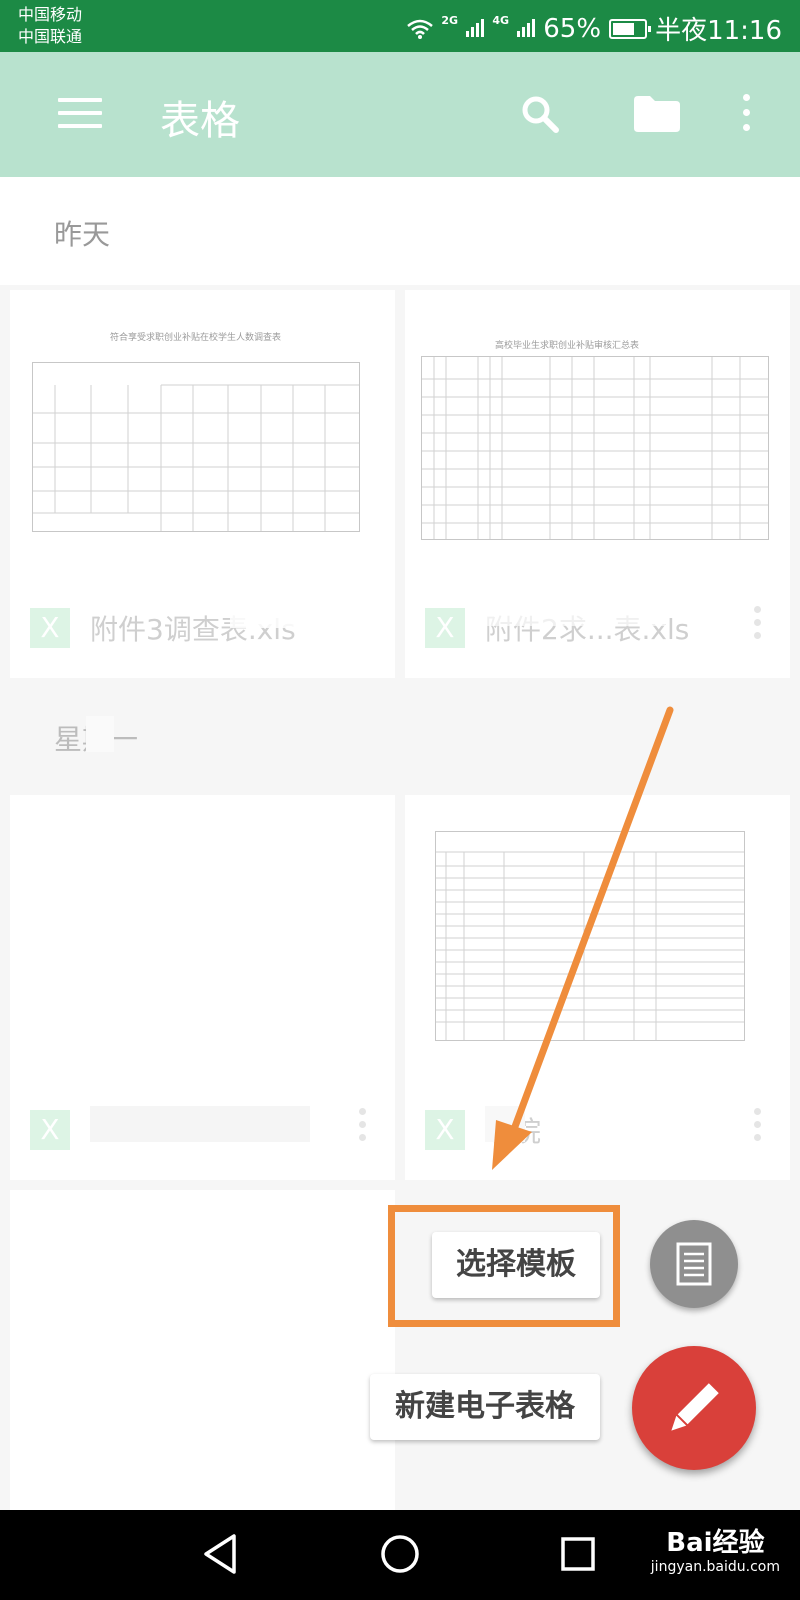  I want to click on file-card-footer: X, so click(202, 1130).